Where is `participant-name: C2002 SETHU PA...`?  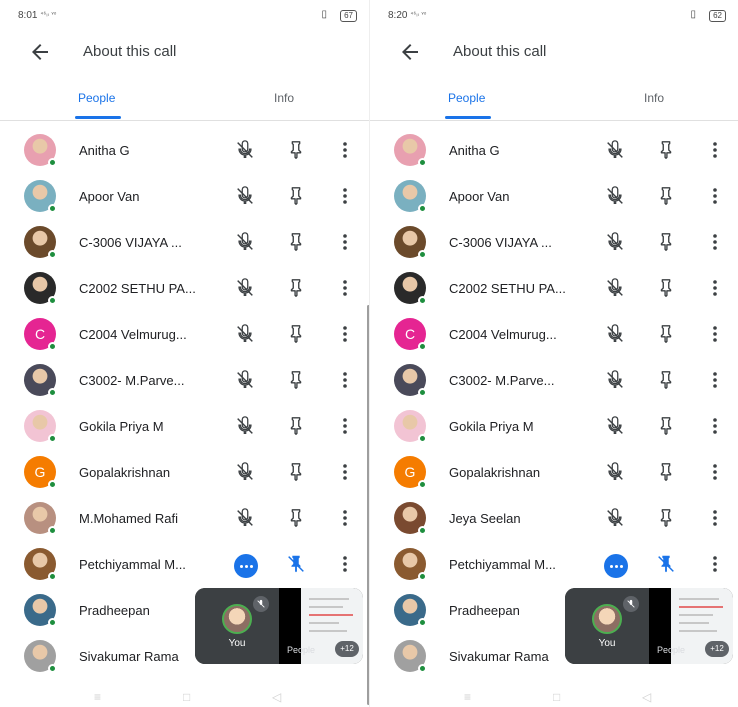 participant-name: C2002 SETHU PA... is located at coordinates (137, 288).